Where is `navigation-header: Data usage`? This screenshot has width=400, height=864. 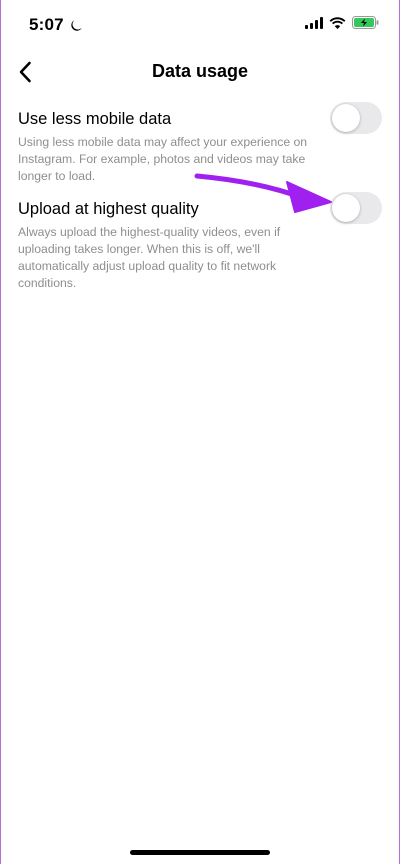
navigation-header: Data usage is located at coordinates (200, 72).